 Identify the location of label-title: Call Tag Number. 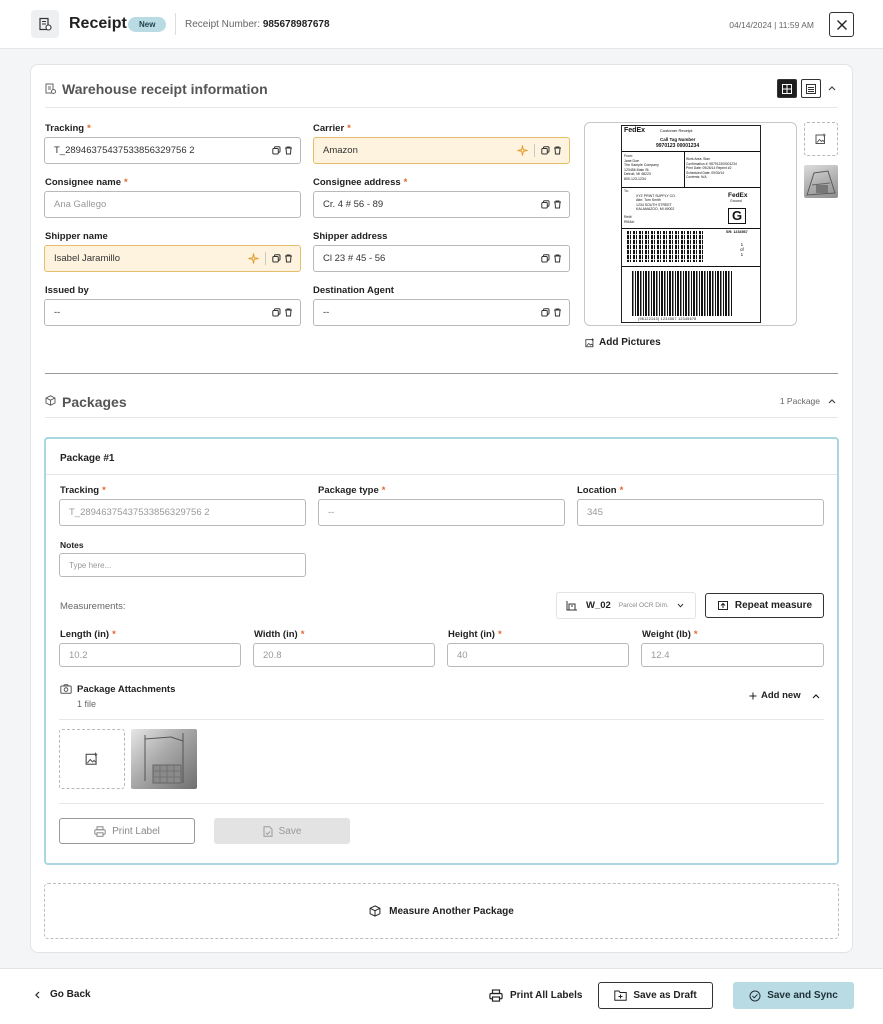
(678, 139).